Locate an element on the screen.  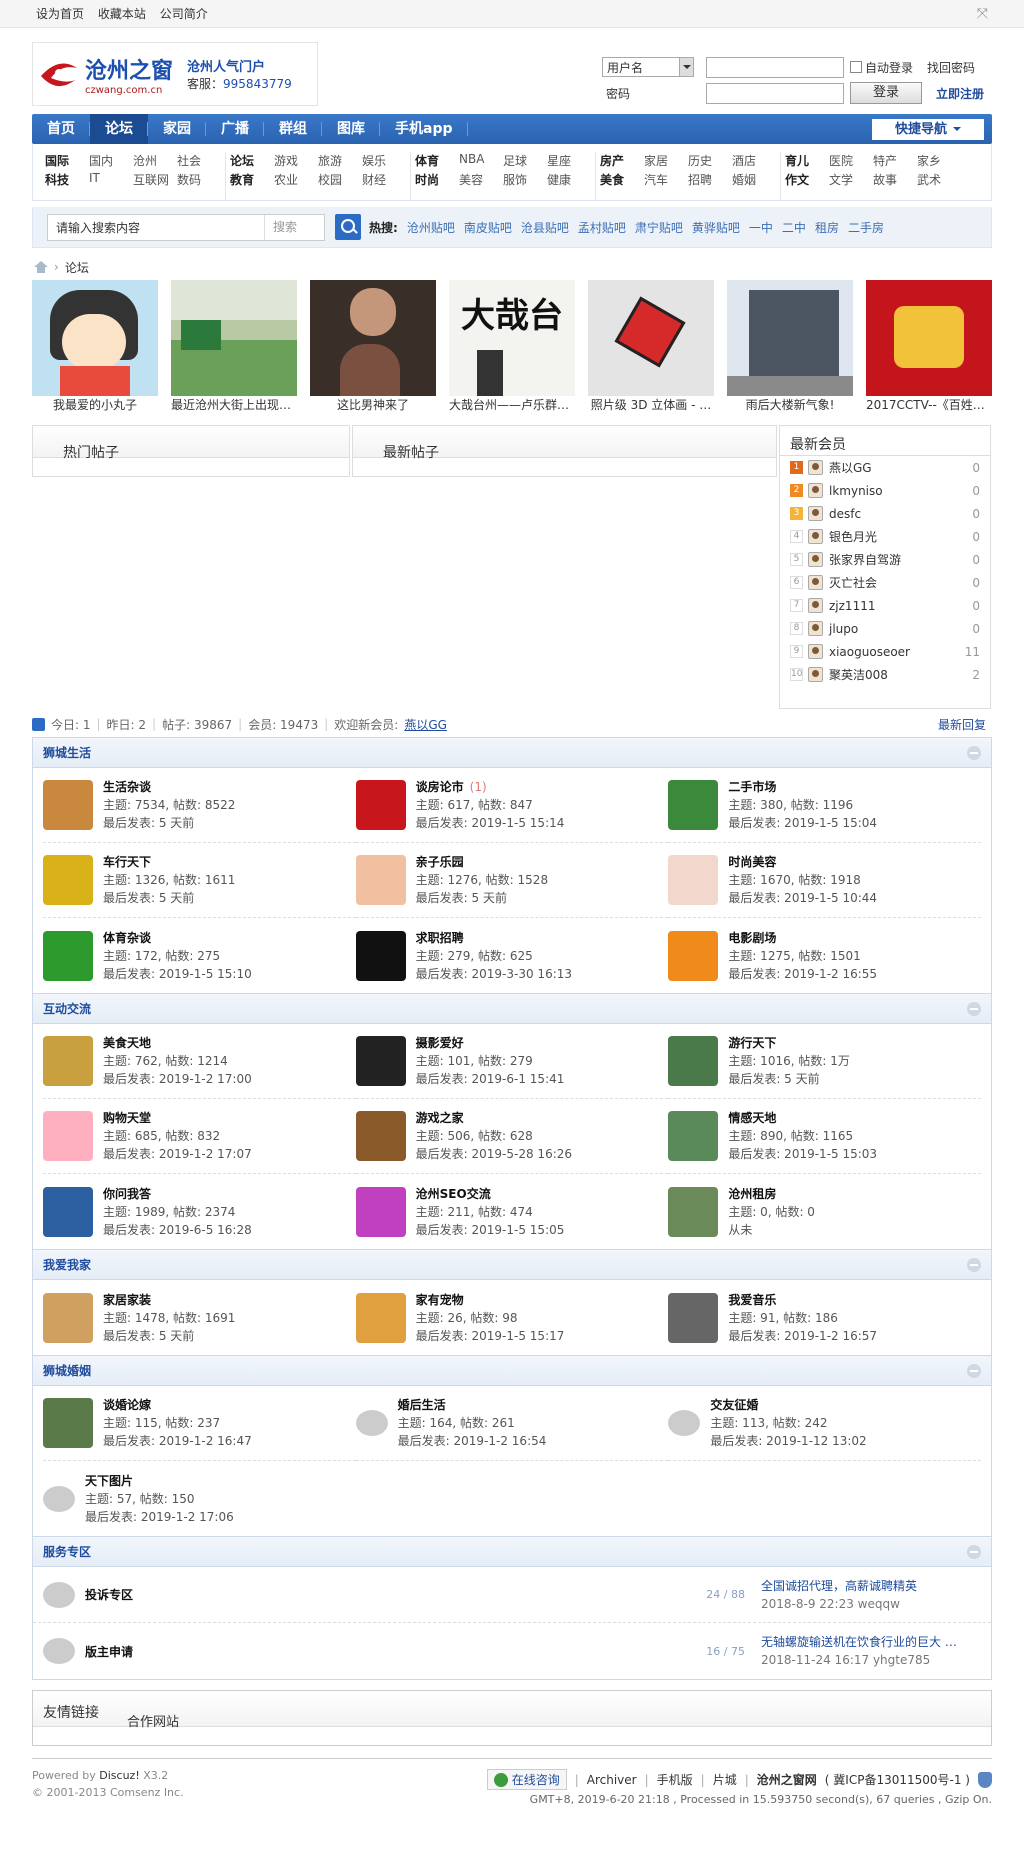
forum-item: 婚后生活 主题: 164, 帖数: 261 最后发表: 2019-1-2 16:54 is located at coordinates (512, 1423).